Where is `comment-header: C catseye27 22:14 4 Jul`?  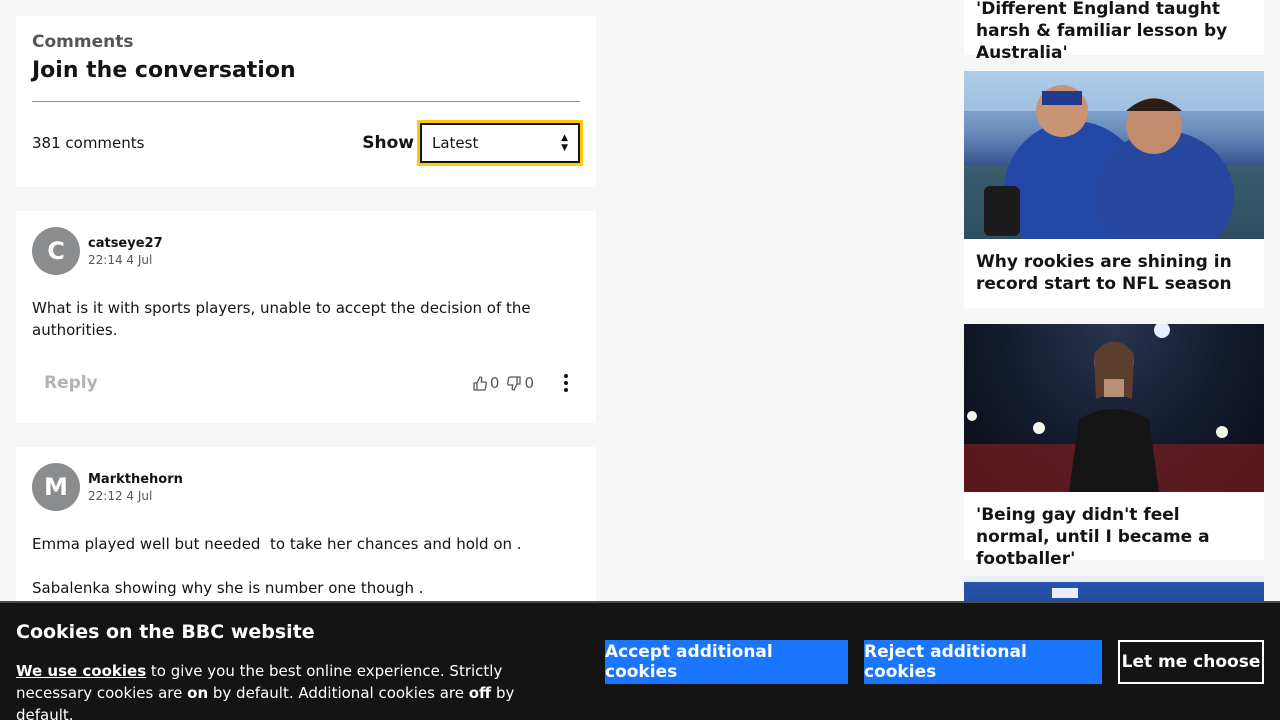
comment-header: C catseye27 22:14 4 Jul is located at coordinates (306, 251).